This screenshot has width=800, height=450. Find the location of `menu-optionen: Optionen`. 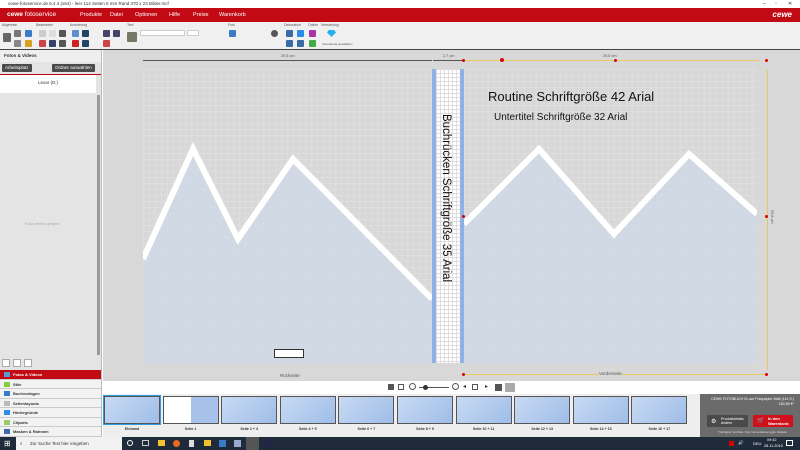

menu-optionen: Optionen is located at coordinates (146, 15).